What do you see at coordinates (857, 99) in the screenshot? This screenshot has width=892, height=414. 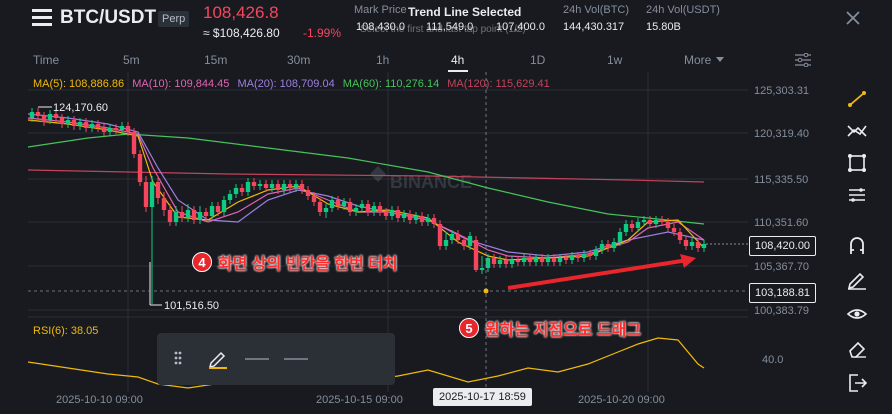 I see `trend-line-tool` at bounding box center [857, 99].